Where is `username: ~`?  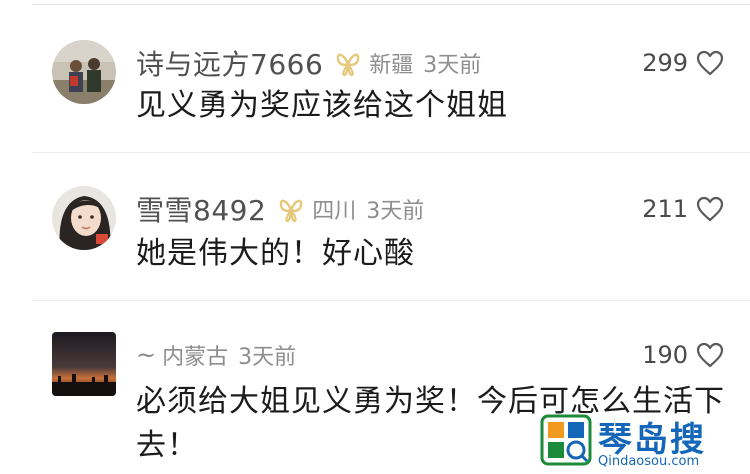 username: ~ is located at coordinates (146, 355).